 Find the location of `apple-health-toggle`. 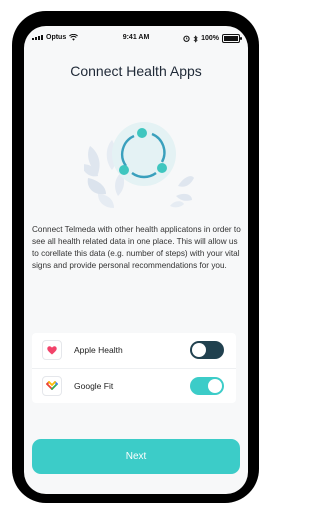

apple-health-toggle is located at coordinates (207, 350).